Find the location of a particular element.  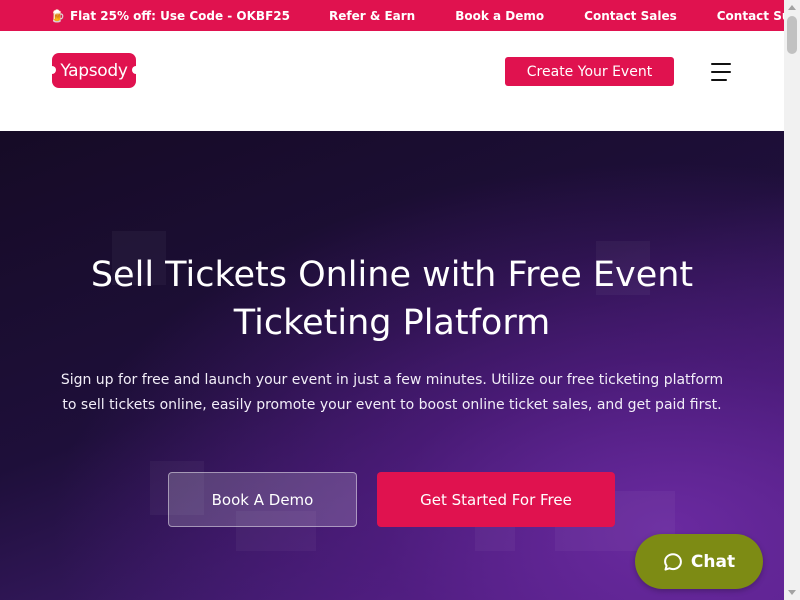

contact-sales-link: Contact Sales is located at coordinates (630, 15).